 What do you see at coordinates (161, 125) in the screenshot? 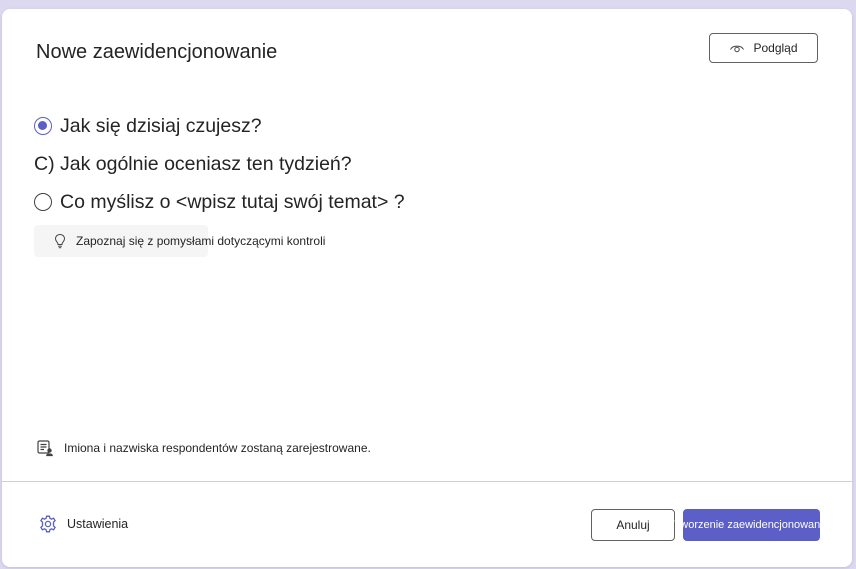
I see `option-label: Jak się dzisiaj czujesz?` at bounding box center [161, 125].